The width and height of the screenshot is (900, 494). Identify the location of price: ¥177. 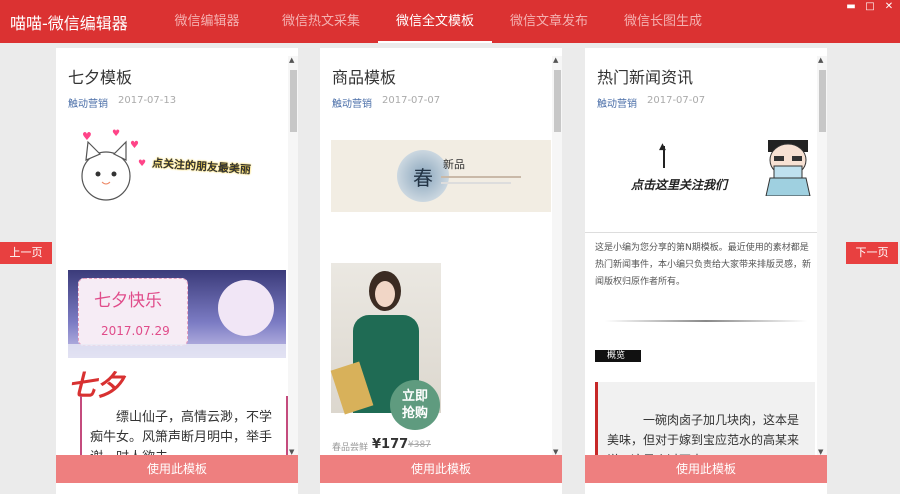
(390, 444).